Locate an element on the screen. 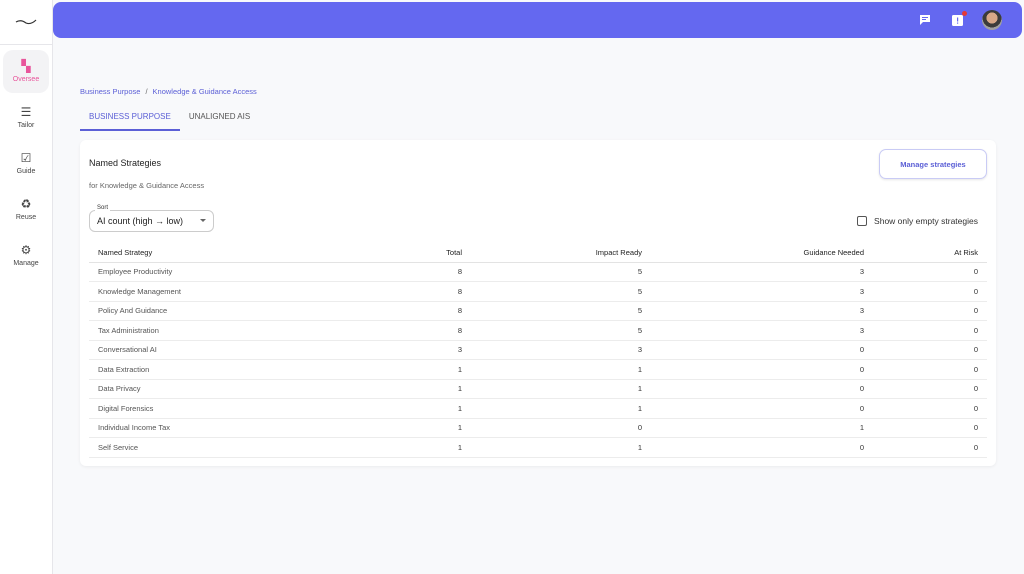 The height and width of the screenshot is (574, 1024). table-row: Individual Income Tax 1 0 1 0 is located at coordinates (538, 428).